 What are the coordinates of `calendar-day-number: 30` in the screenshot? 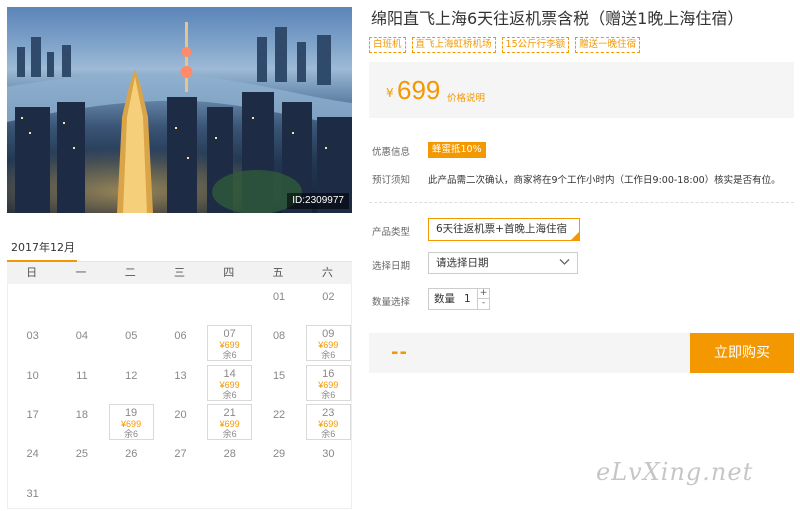 It's located at (328, 454).